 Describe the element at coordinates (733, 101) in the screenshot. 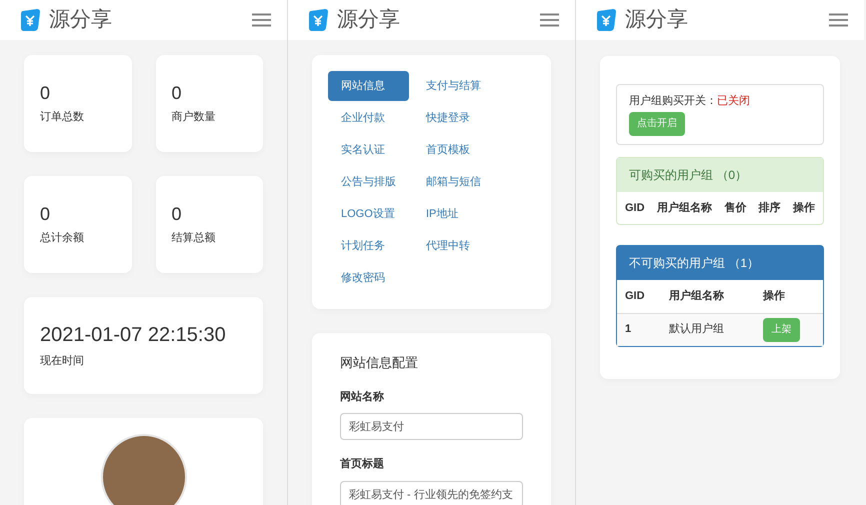

I see `switch-status: 已关闭` at that location.